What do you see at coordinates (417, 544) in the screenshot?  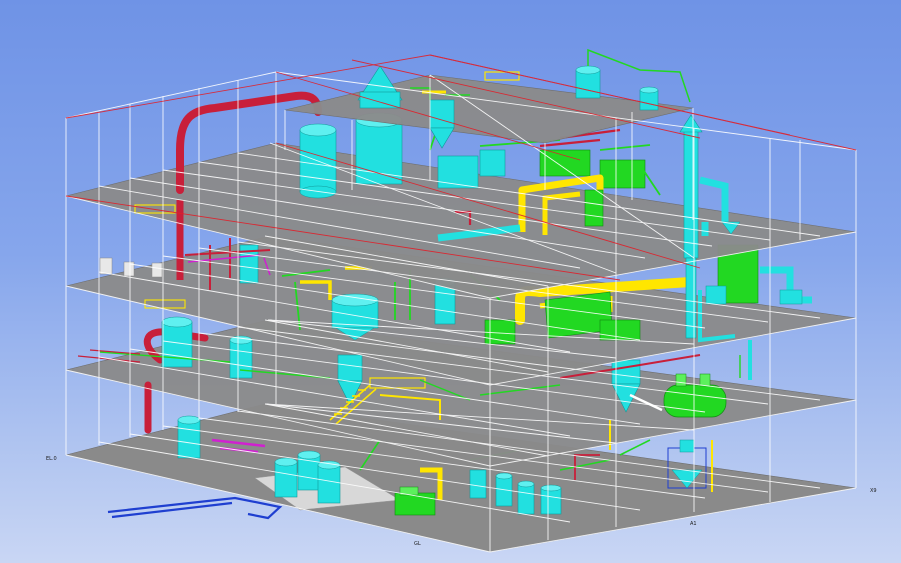 I see `bottom-grid-tag-1: GL` at bounding box center [417, 544].